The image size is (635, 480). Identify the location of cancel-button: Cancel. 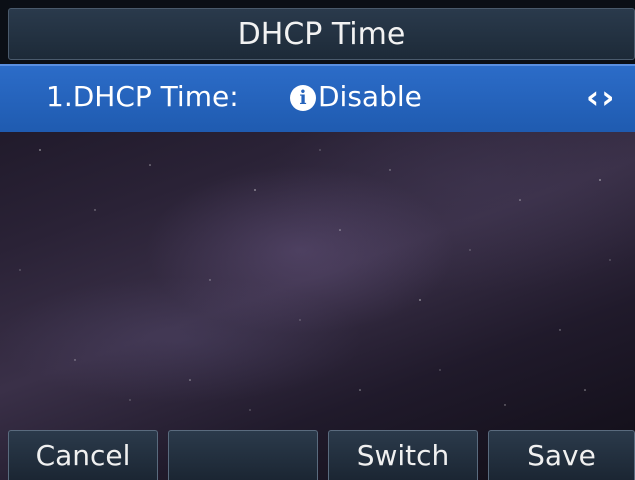
(83, 455).